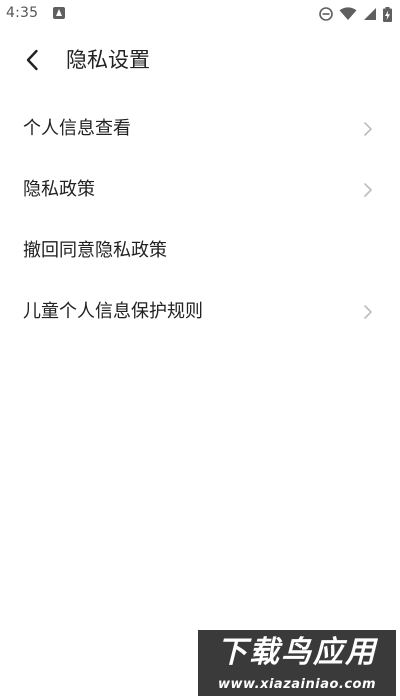  Describe the element at coordinates (95, 250) in the screenshot. I see `menu-item-label: 撤回同意隐私政策` at that location.